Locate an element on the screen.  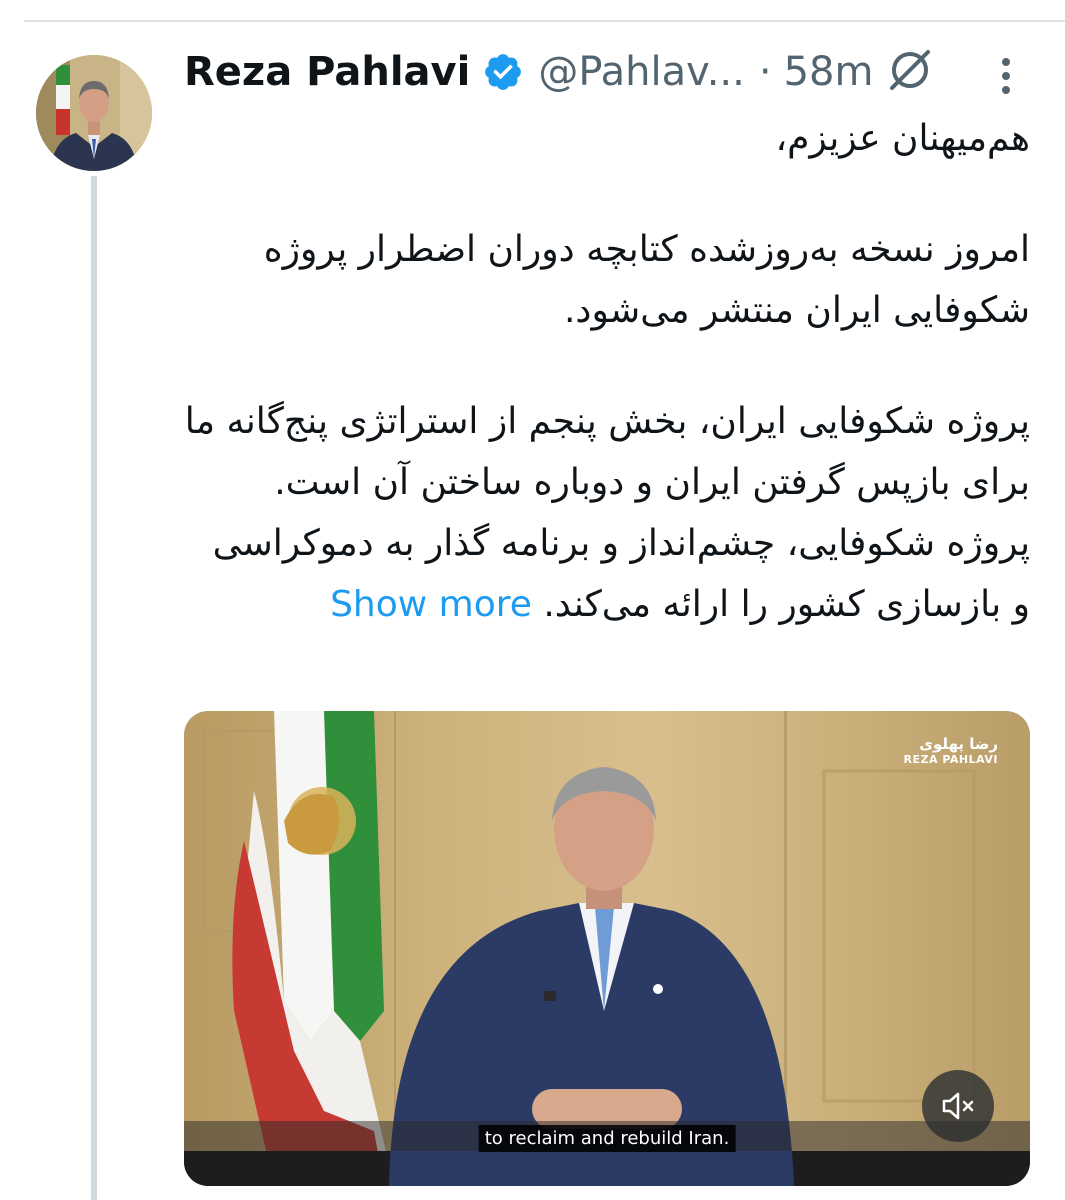
tweet-header: Reza Pahlavi @Pahlav... · 58m is located at coordinates (528, 72).